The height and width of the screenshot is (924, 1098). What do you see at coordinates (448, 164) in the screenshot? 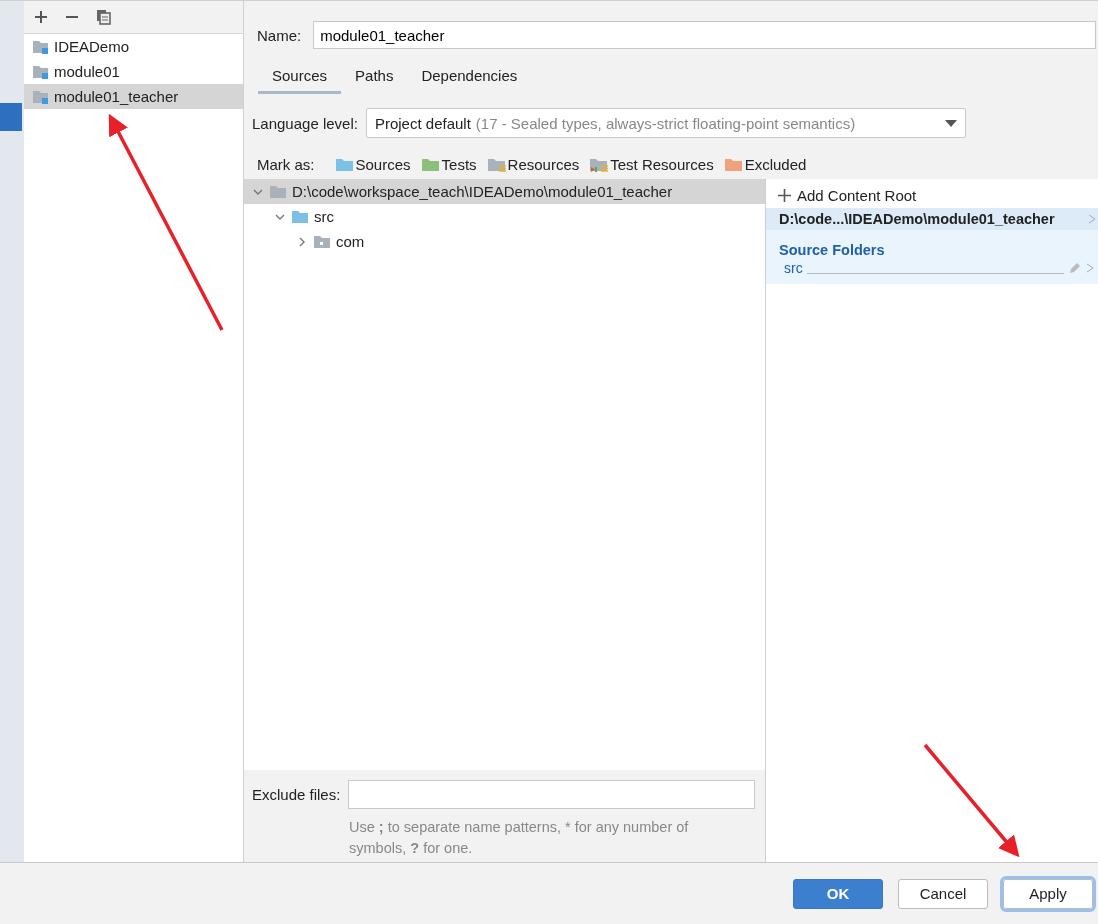
I see `mark-as-button: Tests` at bounding box center [448, 164].